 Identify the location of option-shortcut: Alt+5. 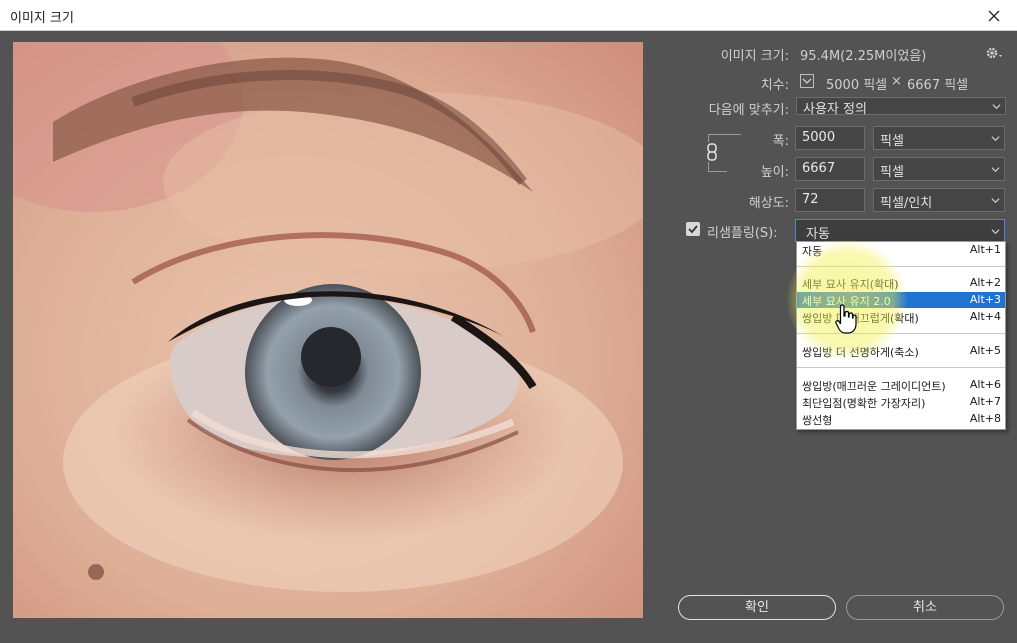
(985, 350).